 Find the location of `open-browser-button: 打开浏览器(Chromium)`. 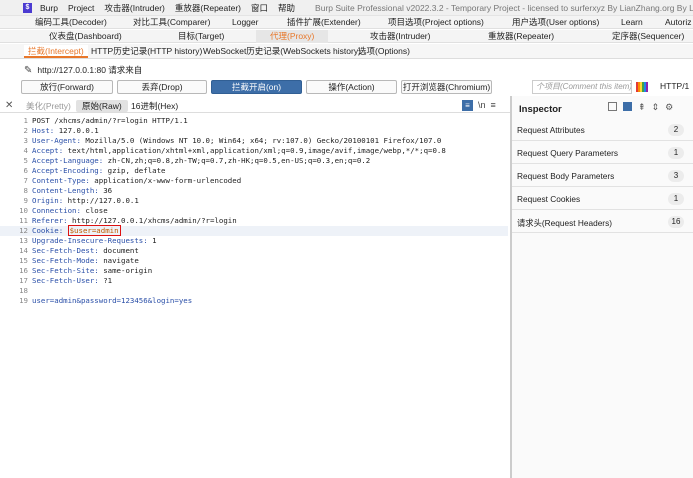

open-browser-button: 打开浏览器(Chromium) is located at coordinates (446, 87).